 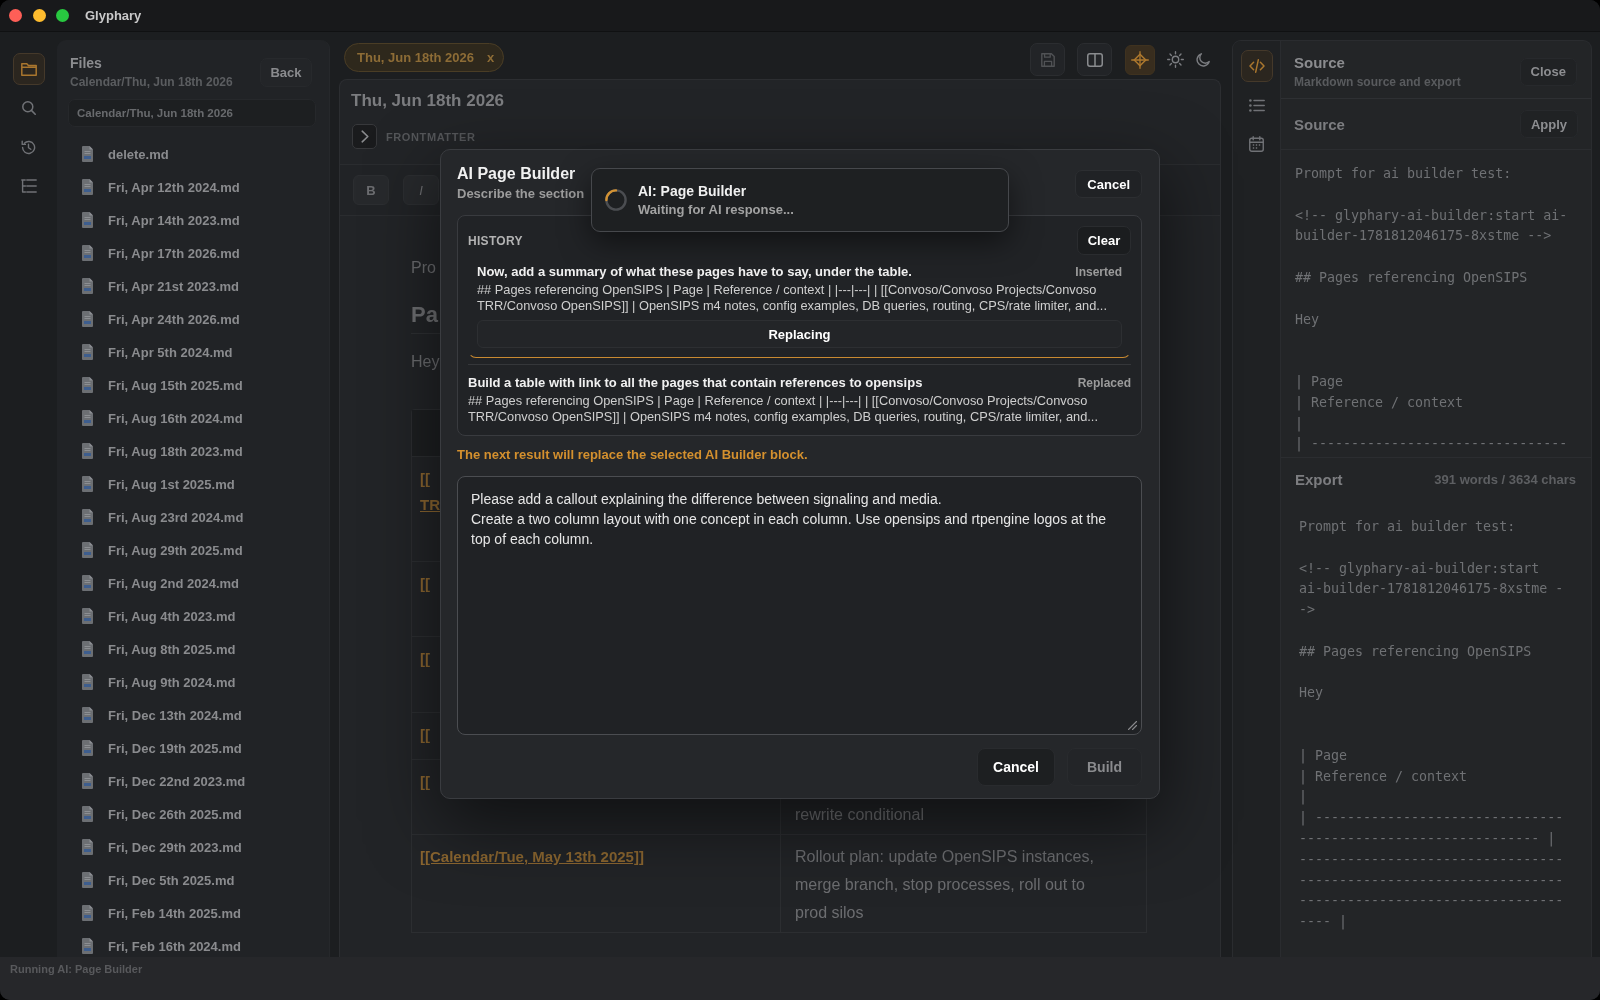 What do you see at coordinates (516, 174) in the screenshot?
I see `dialog-title: AI Page Builder` at bounding box center [516, 174].